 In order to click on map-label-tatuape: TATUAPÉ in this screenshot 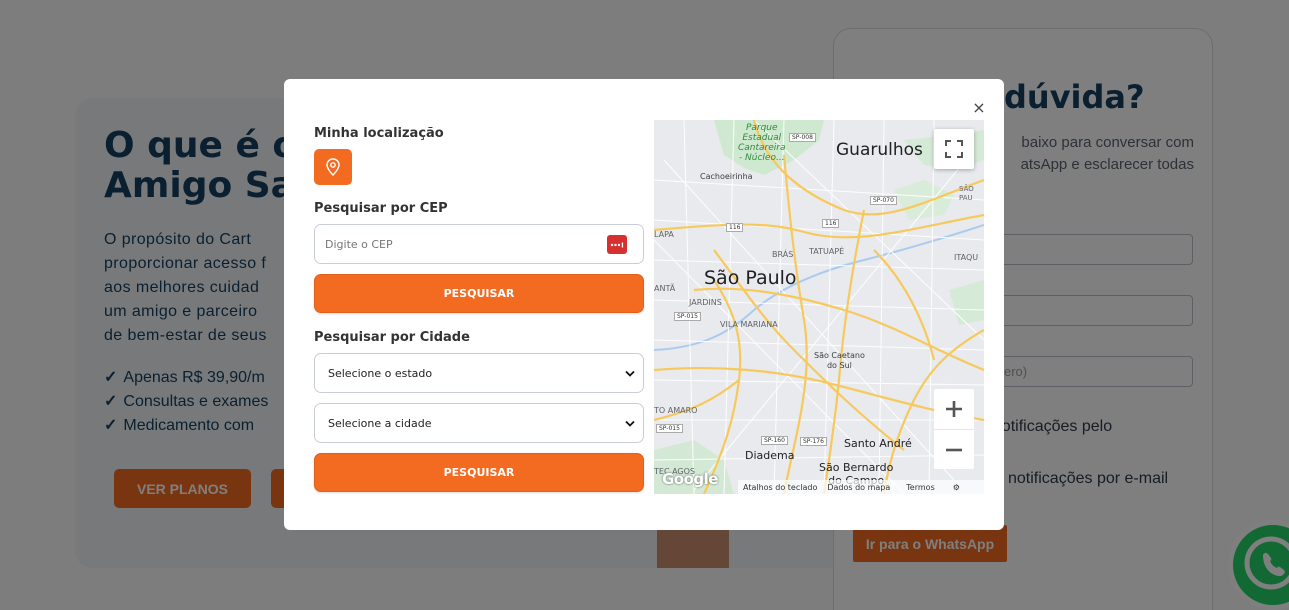, I will do `click(827, 251)`.